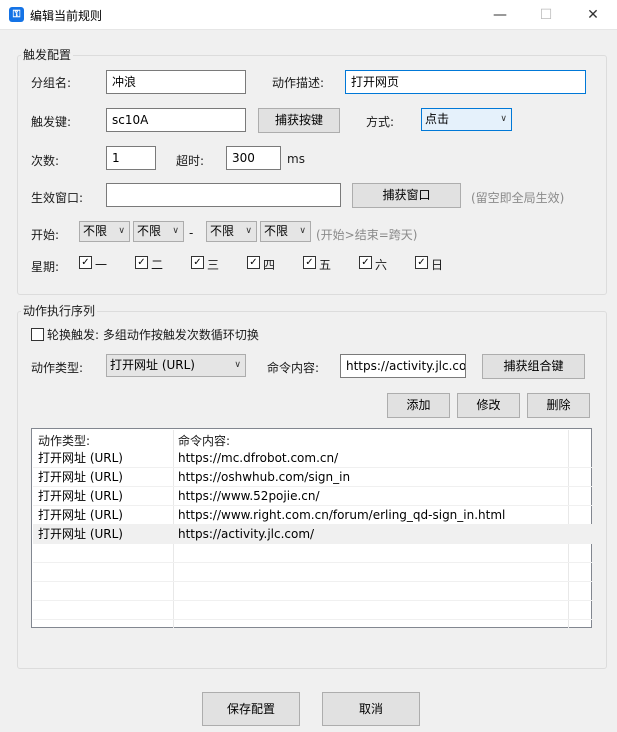 Image resolution: width=617 pixels, height=732 pixels. Describe the element at coordinates (45, 267) in the screenshot. I see `weekday-label: 星期:` at that location.